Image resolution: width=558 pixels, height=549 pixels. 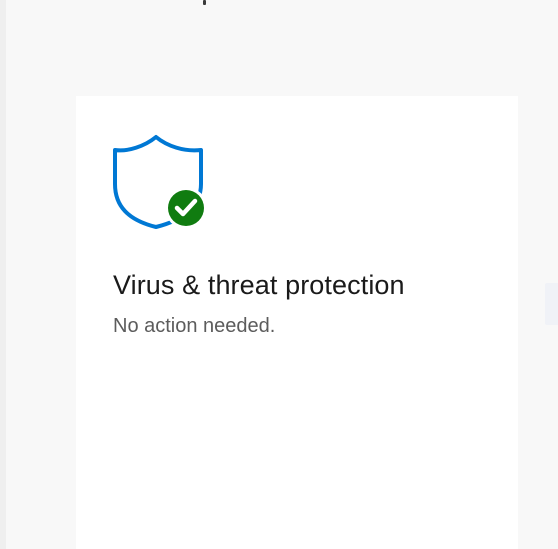 I want to click on shield-check-icon, so click(x=161, y=182).